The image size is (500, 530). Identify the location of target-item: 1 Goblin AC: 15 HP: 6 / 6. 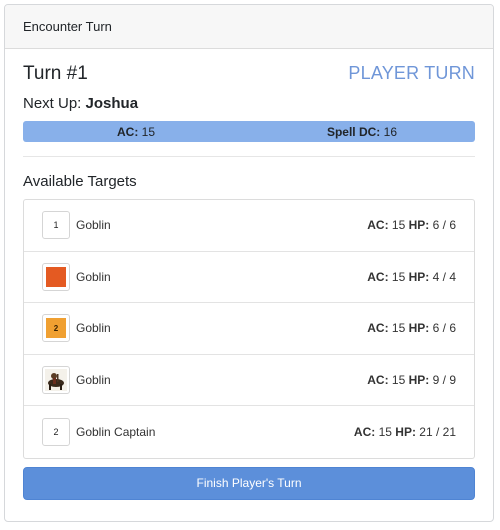
(249, 226).